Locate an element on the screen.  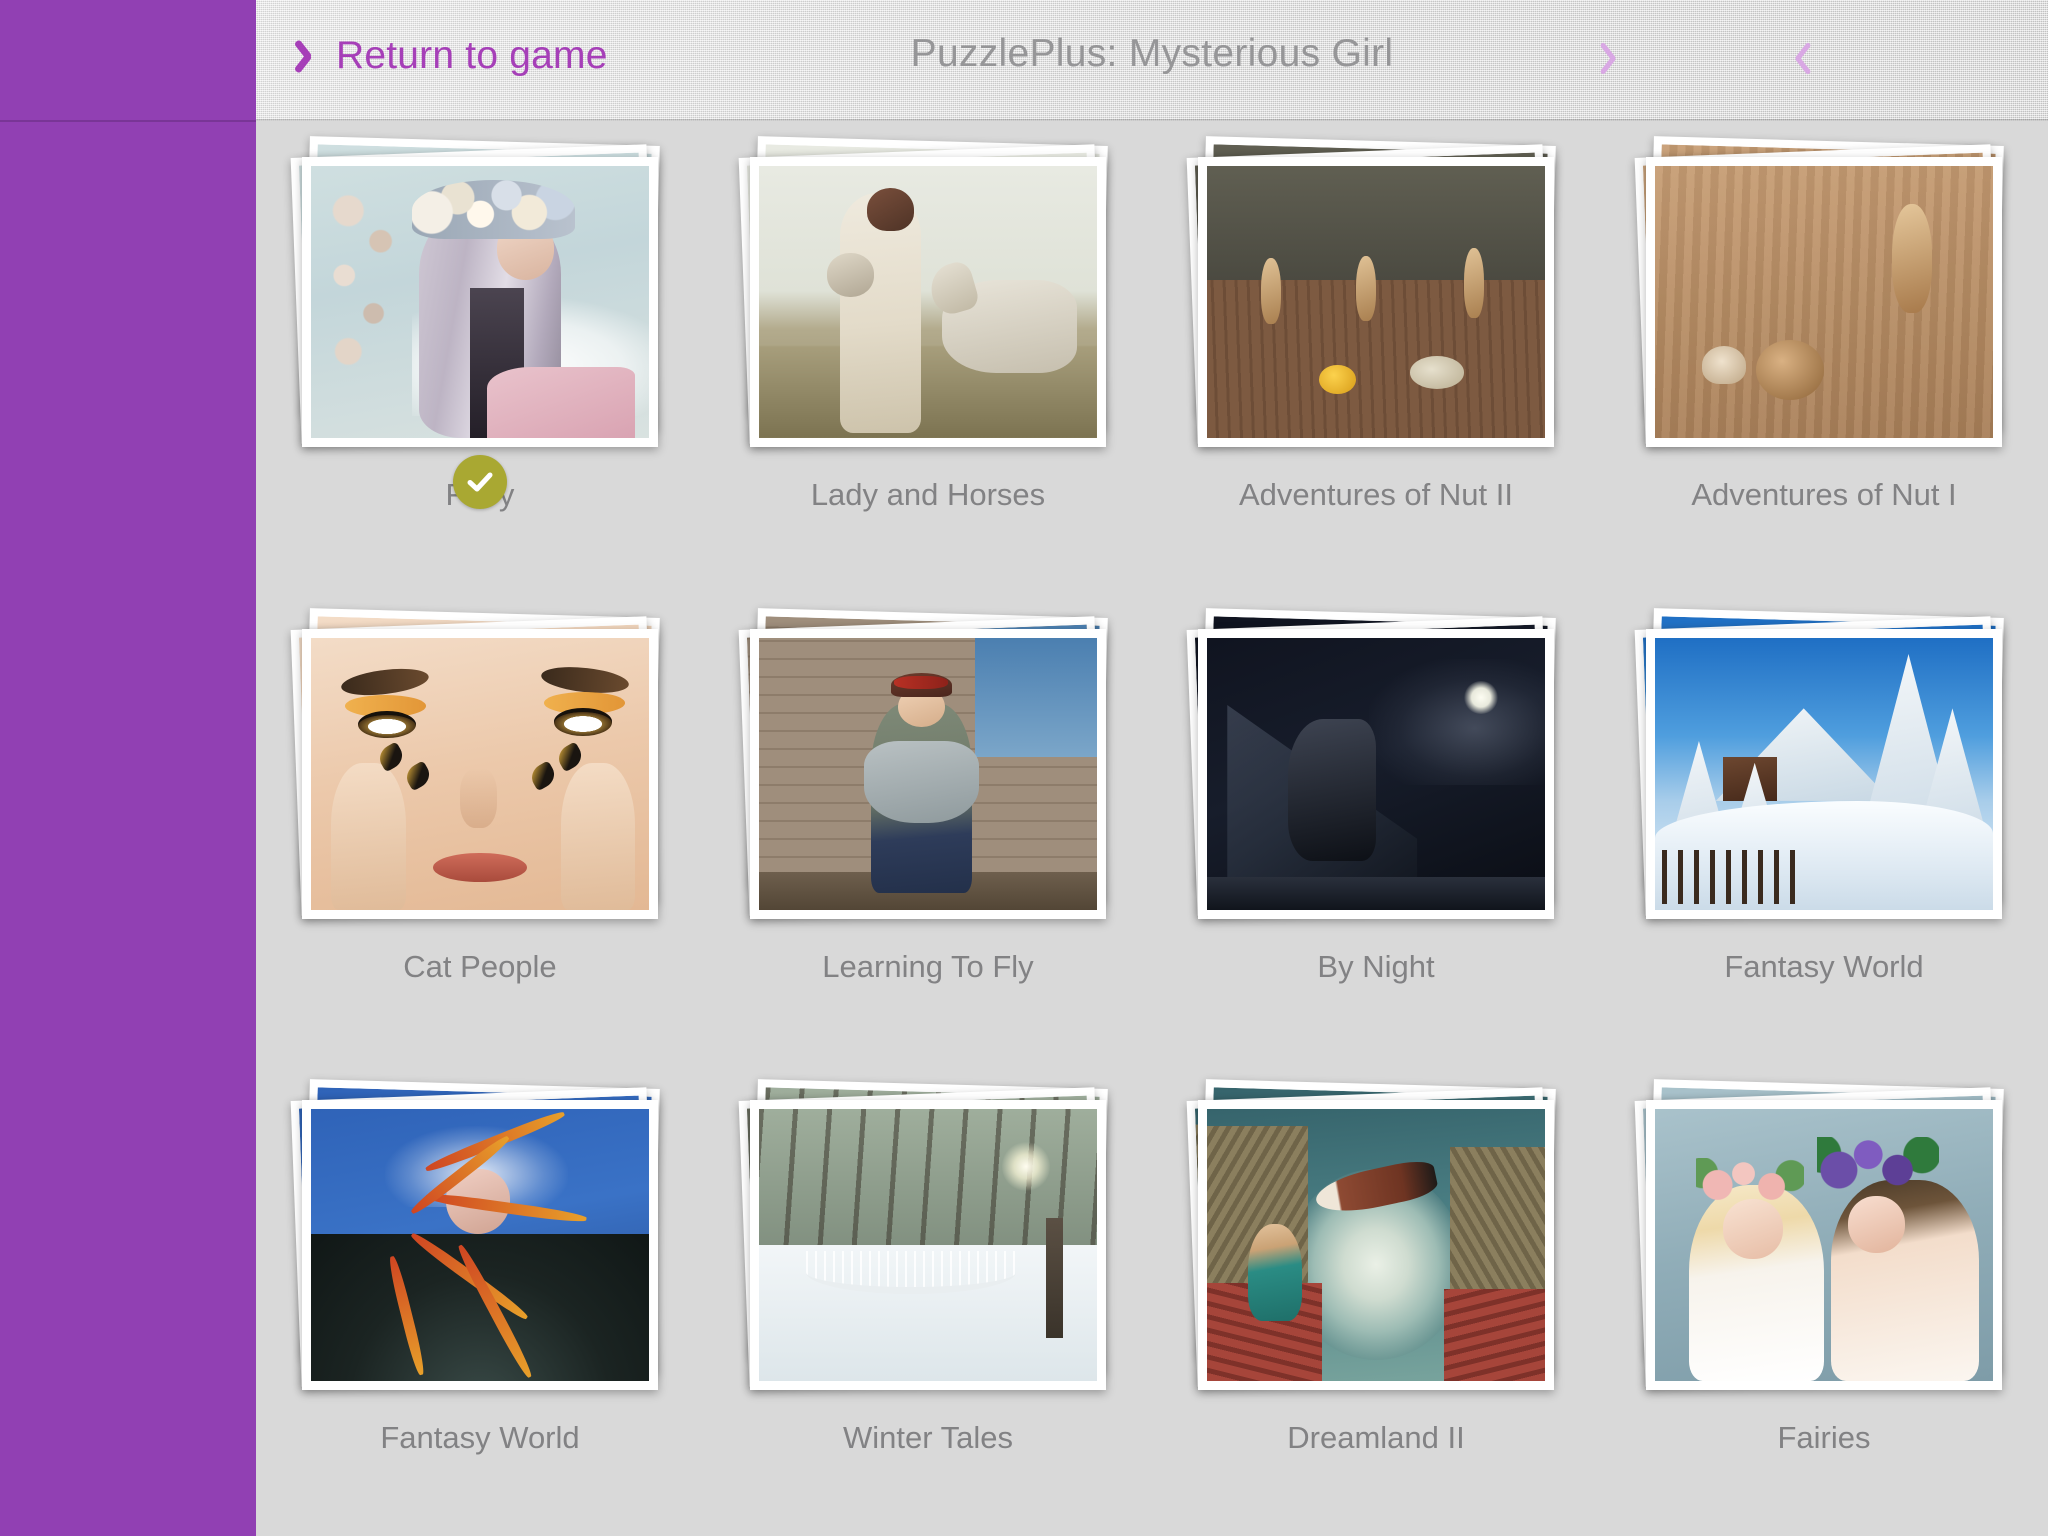
puzzle-cell: Cat People is located at coordinates (480, 829).